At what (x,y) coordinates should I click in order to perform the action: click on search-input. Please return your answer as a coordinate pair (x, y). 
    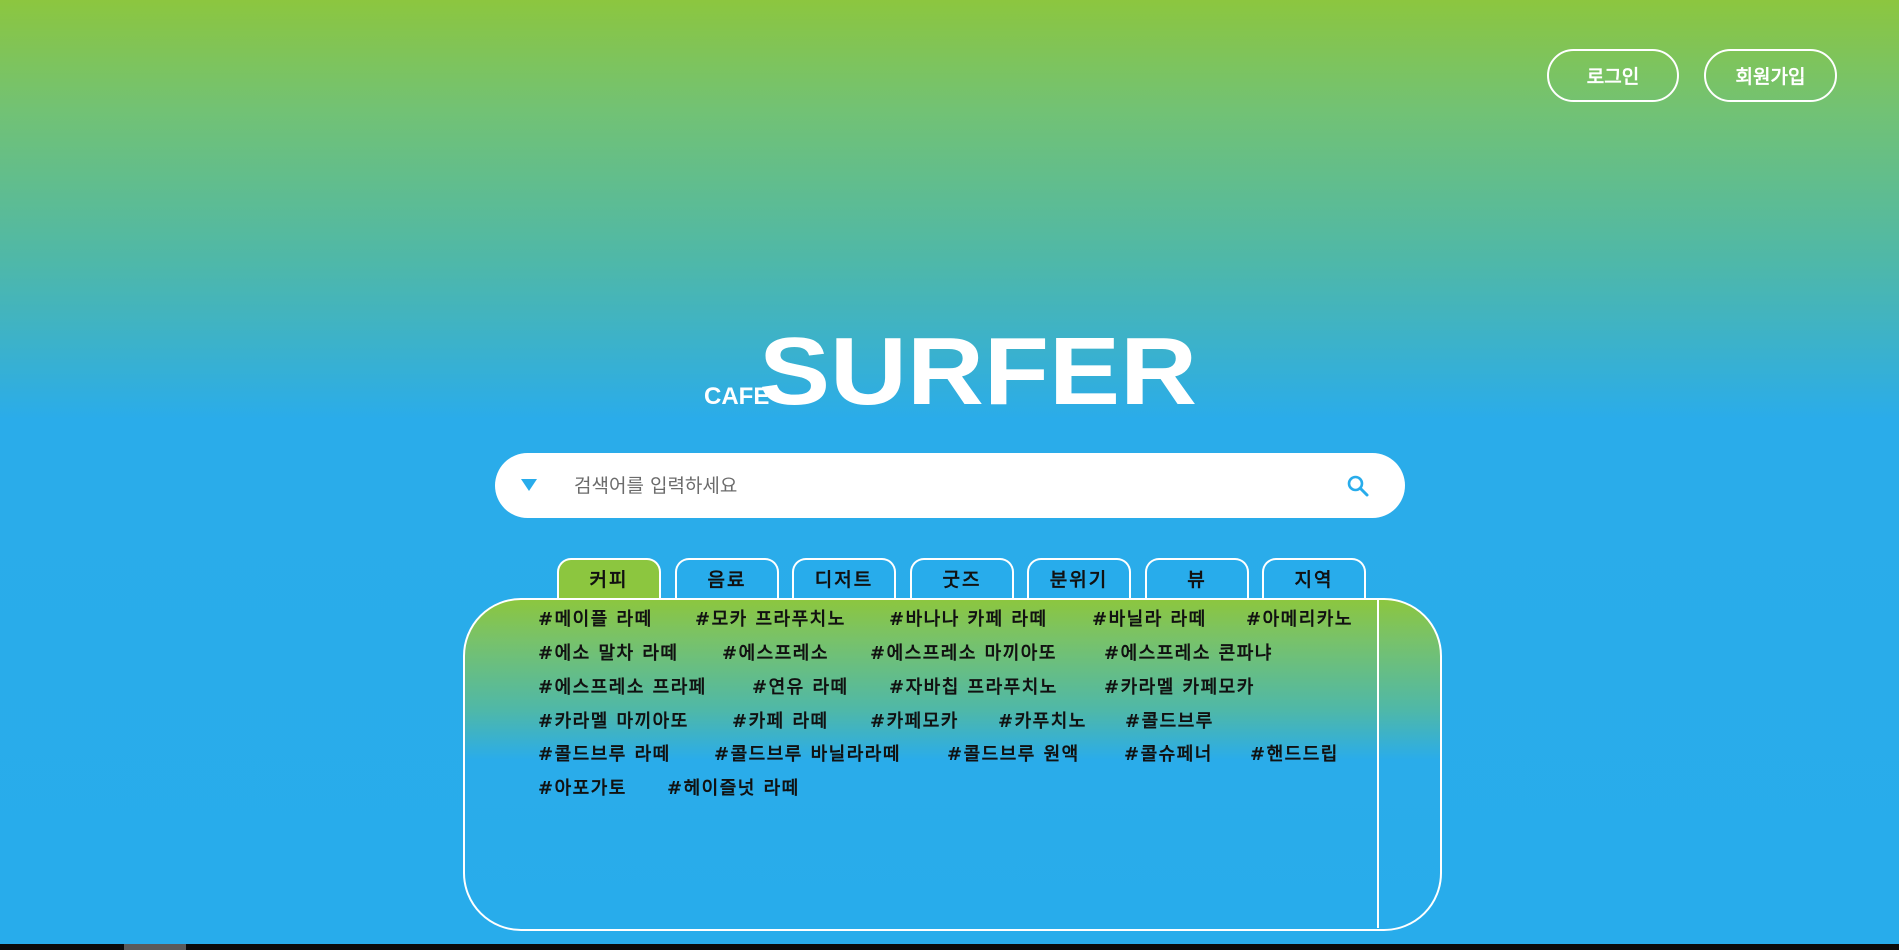
    Looking at the image, I should click on (954, 486).